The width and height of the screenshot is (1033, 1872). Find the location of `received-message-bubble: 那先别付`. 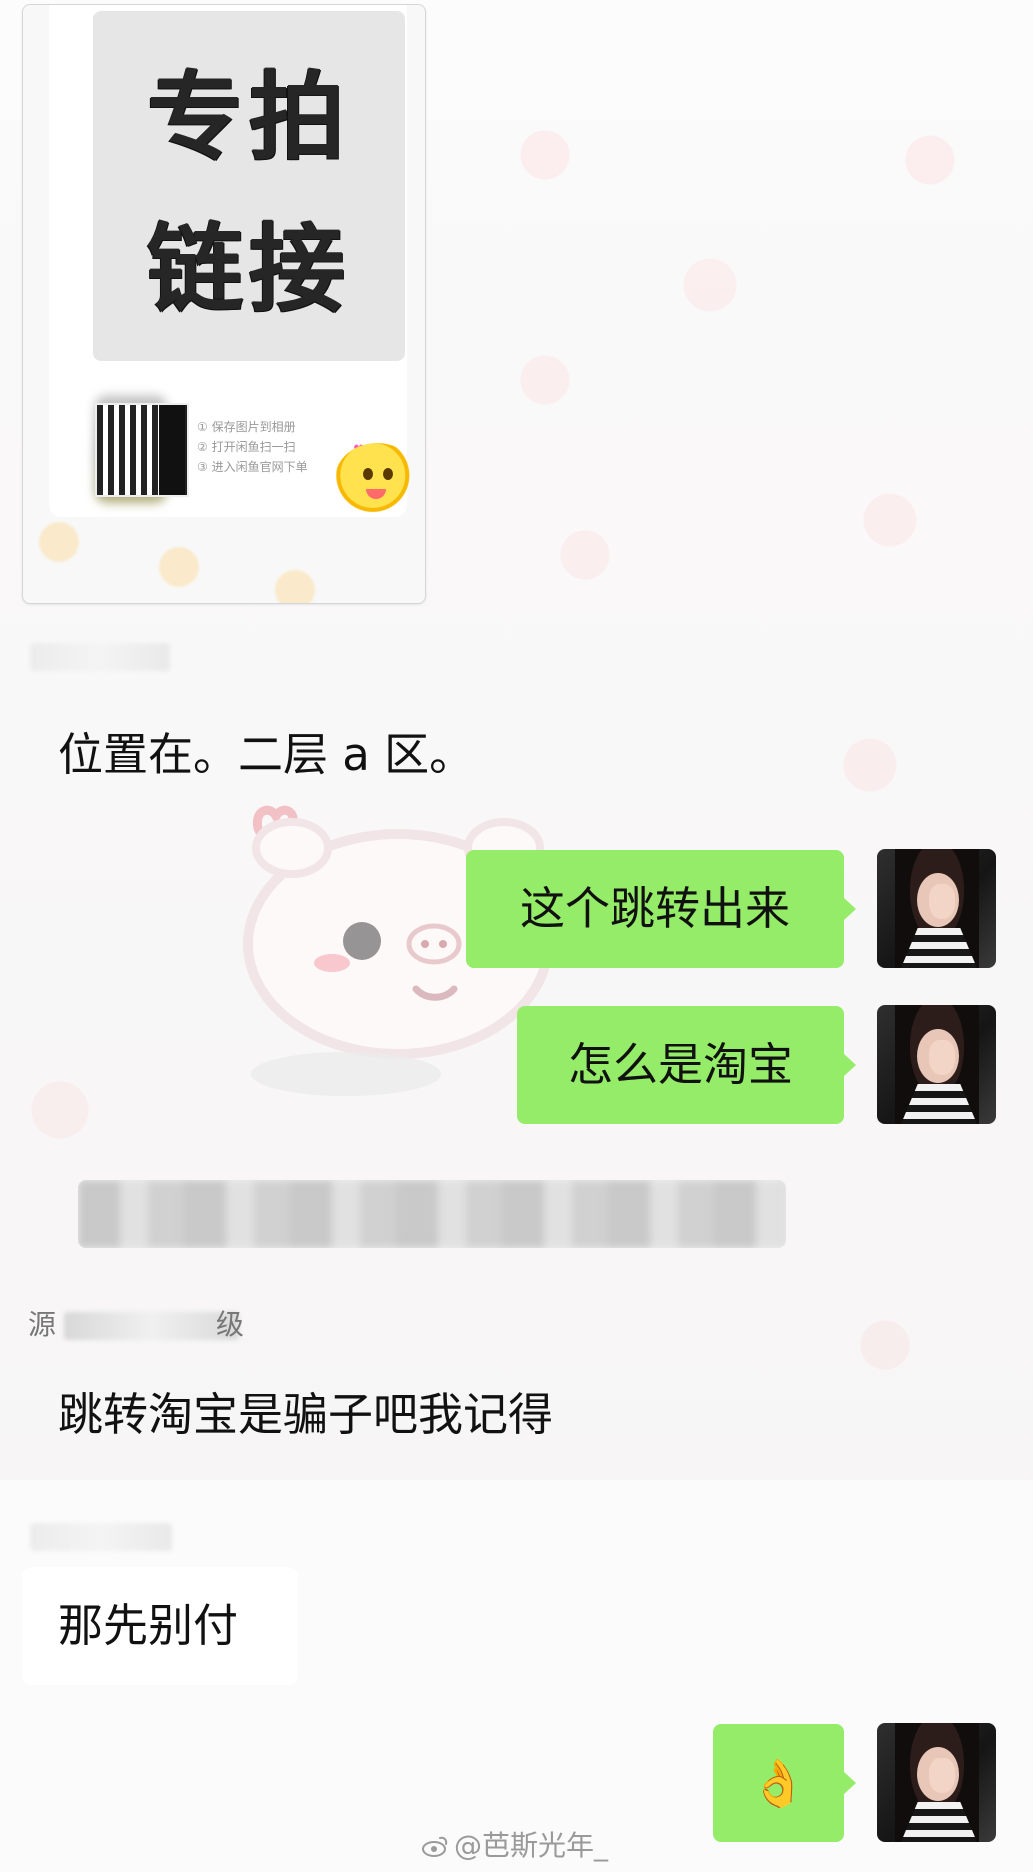

received-message-bubble: 那先别付 is located at coordinates (160, 1626).